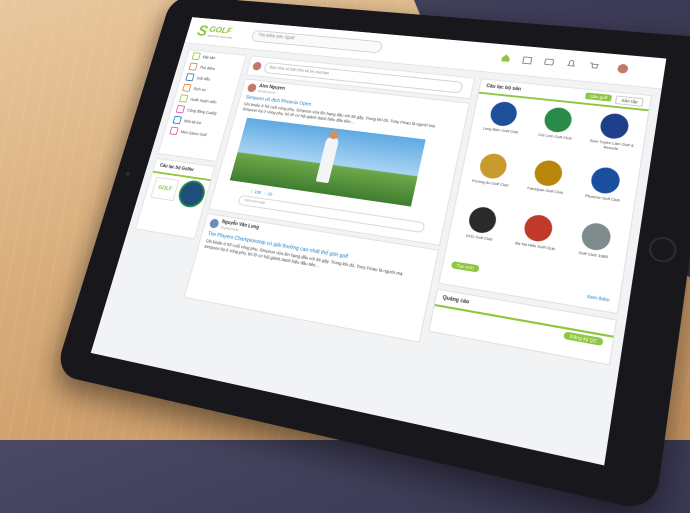  What do you see at coordinates (177, 120) in the screenshot?
I see `sponsor-icon` at bounding box center [177, 120].